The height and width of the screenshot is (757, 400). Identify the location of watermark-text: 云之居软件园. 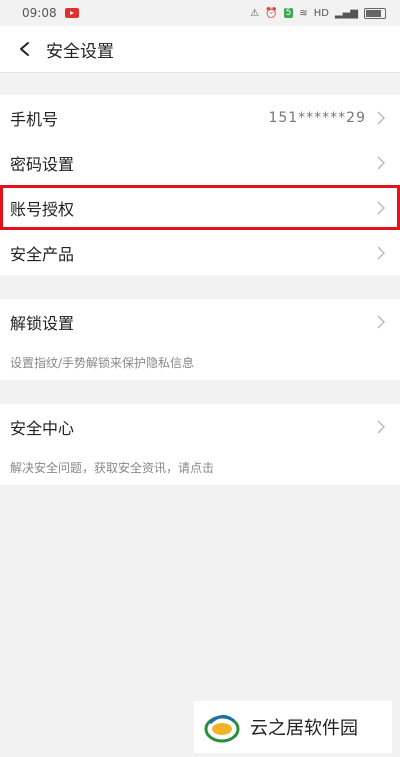
(304, 728).